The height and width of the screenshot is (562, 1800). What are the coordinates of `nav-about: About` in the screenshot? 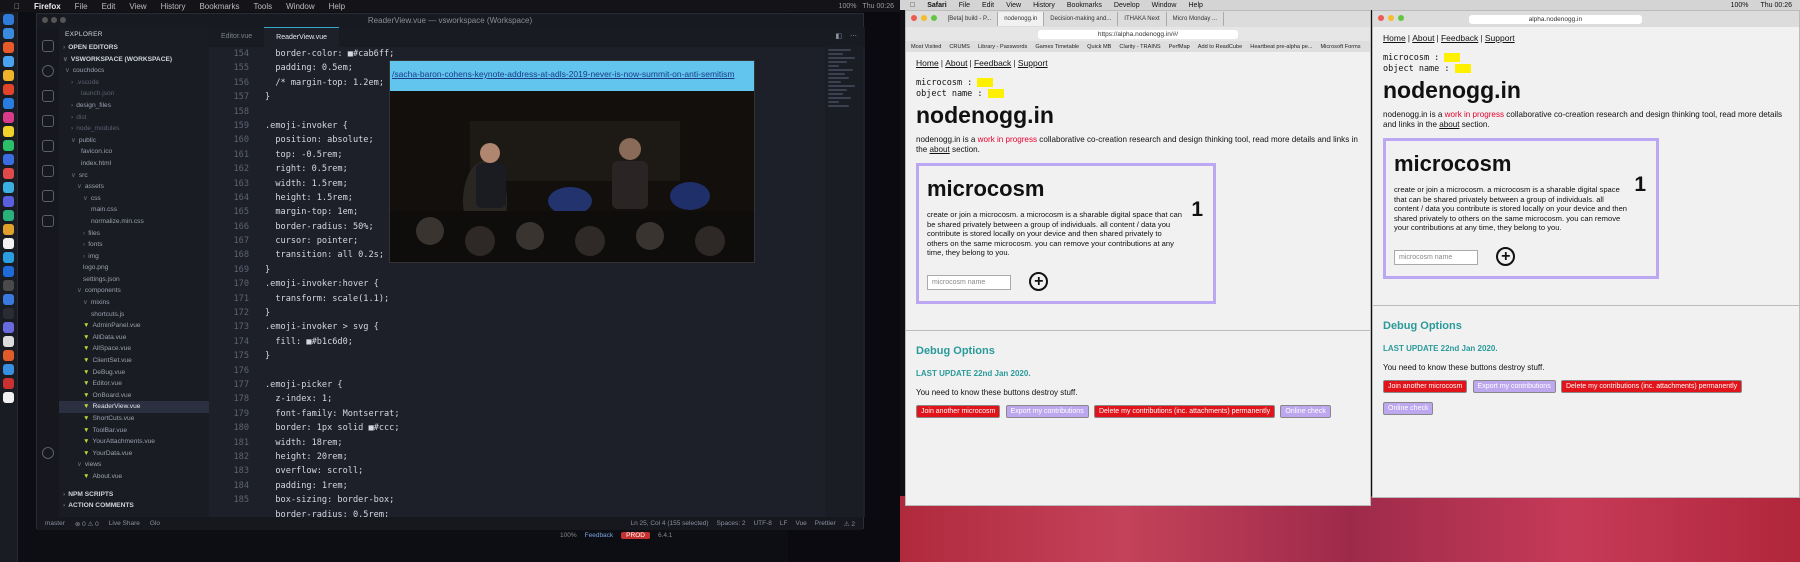 It's located at (1423, 38).